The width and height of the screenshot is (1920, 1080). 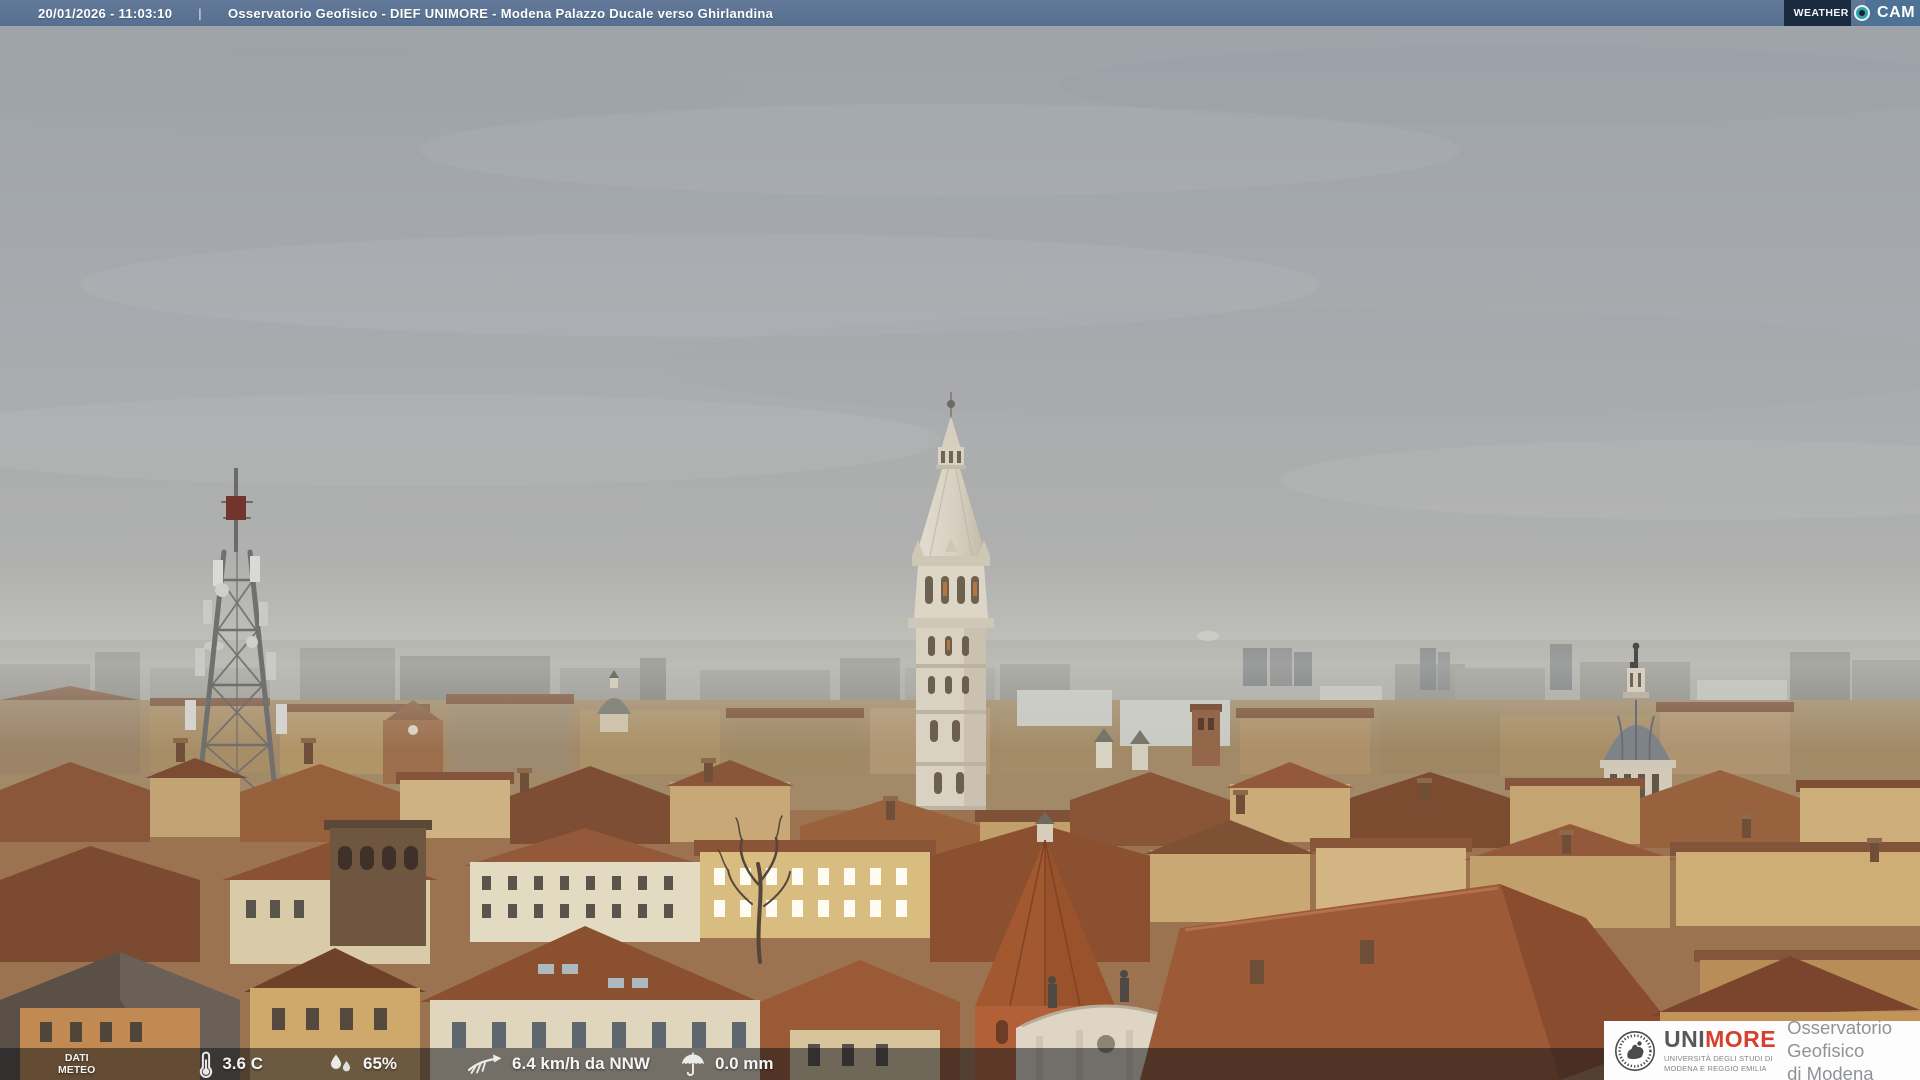 I want to click on brick-tower, so click(x=1206, y=735).